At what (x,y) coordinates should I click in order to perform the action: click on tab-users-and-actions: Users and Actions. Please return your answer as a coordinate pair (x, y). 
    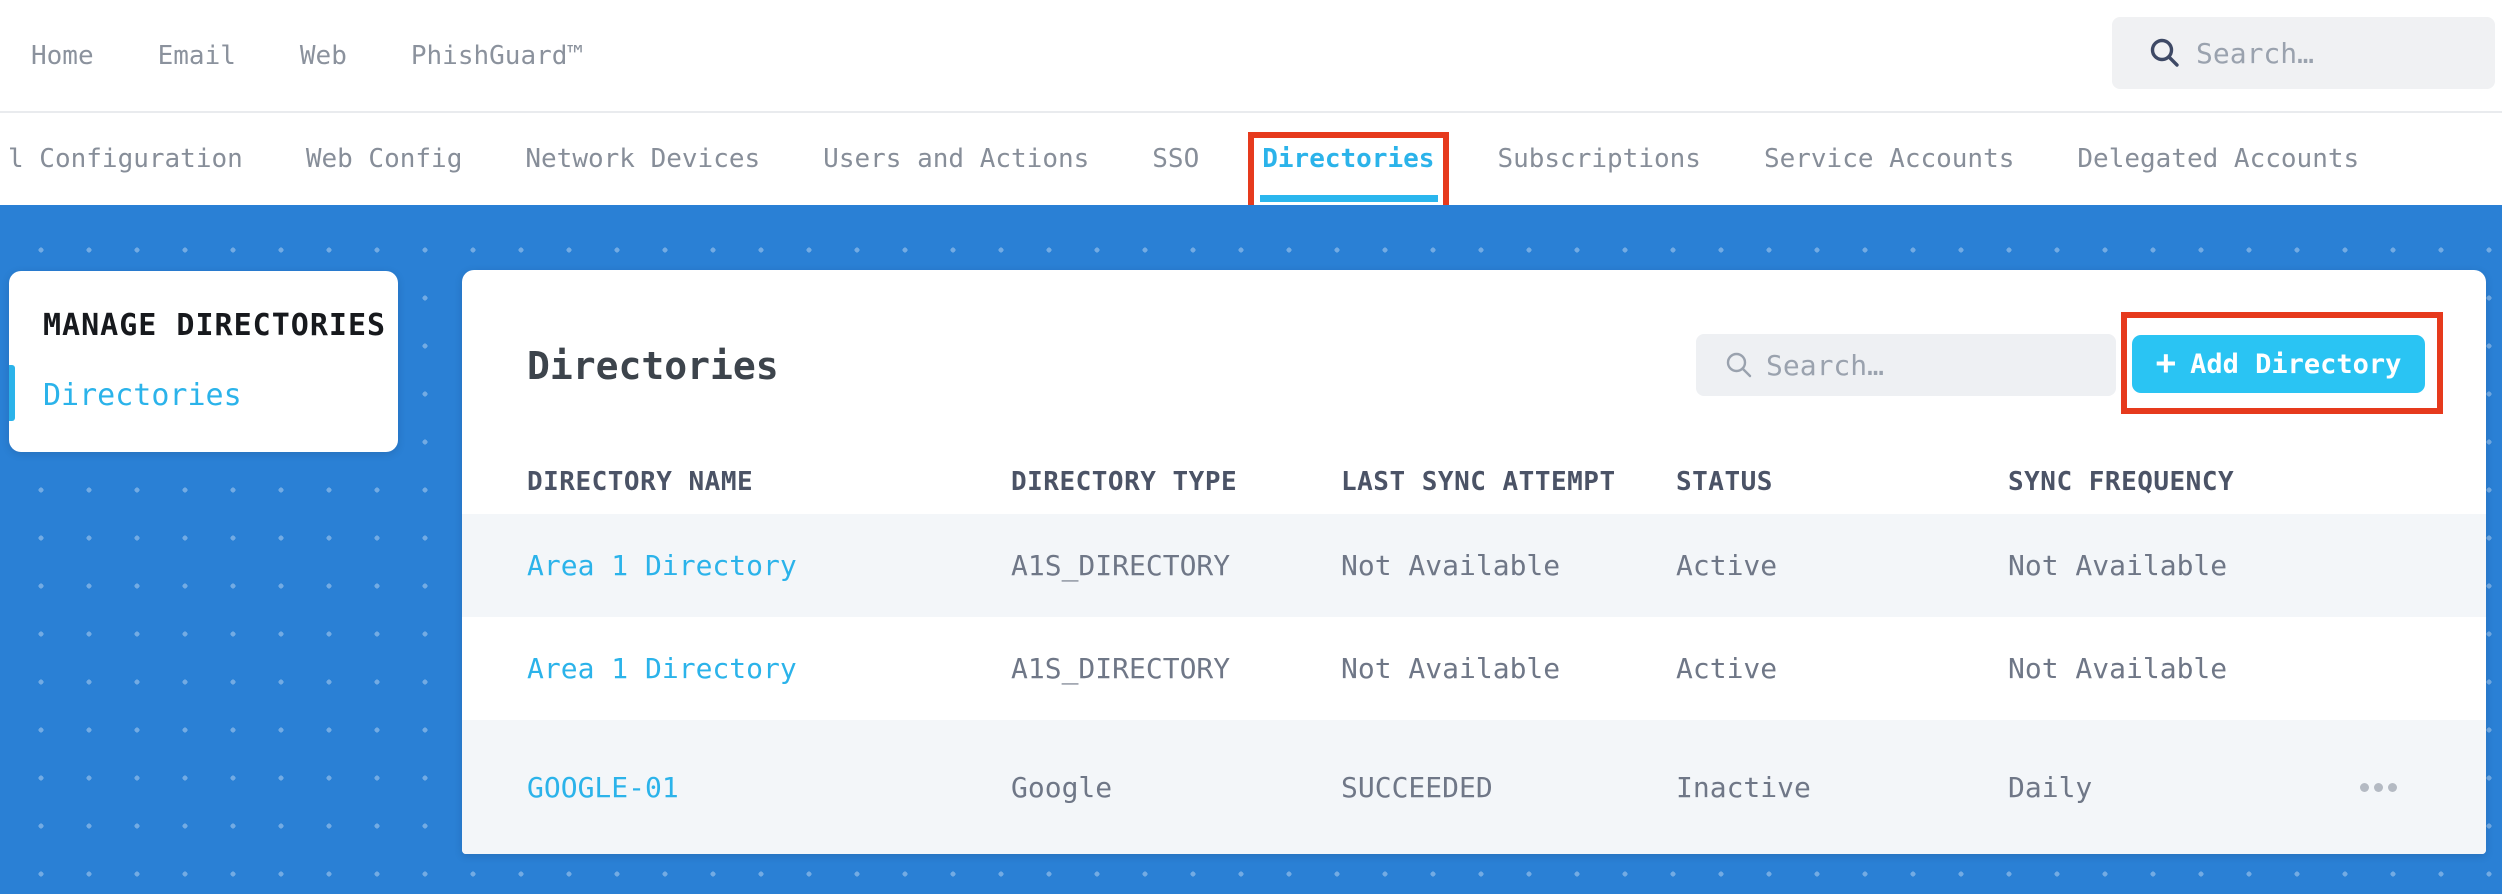
    Looking at the image, I should click on (956, 159).